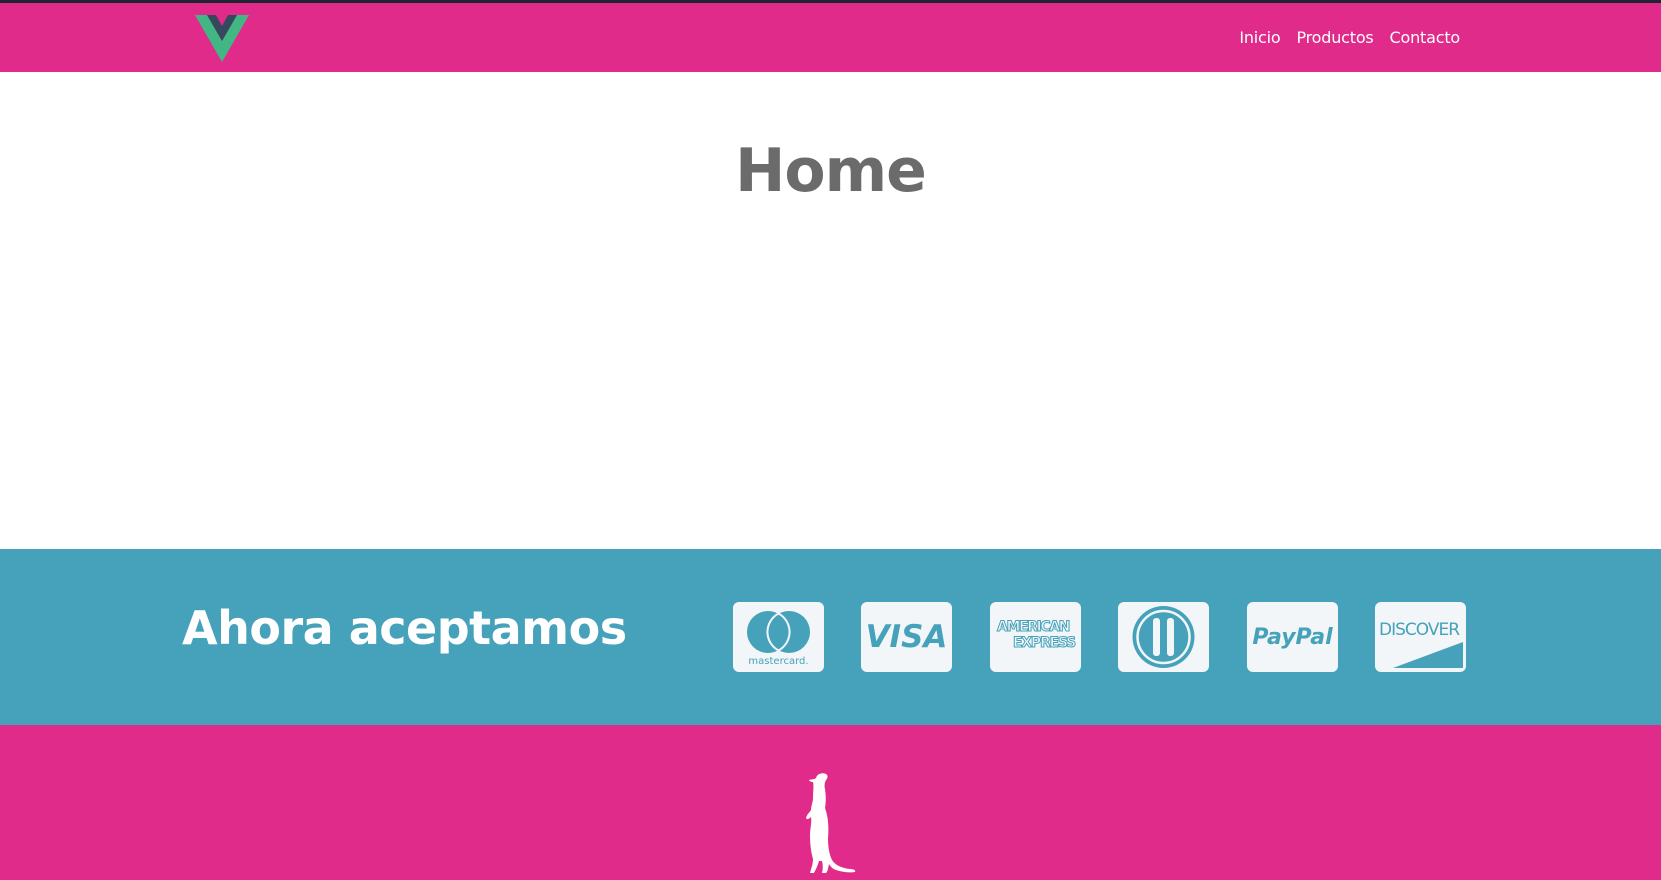 Image resolution: width=1661 pixels, height=880 pixels. I want to click on page-title: Home, so click(831, 171).